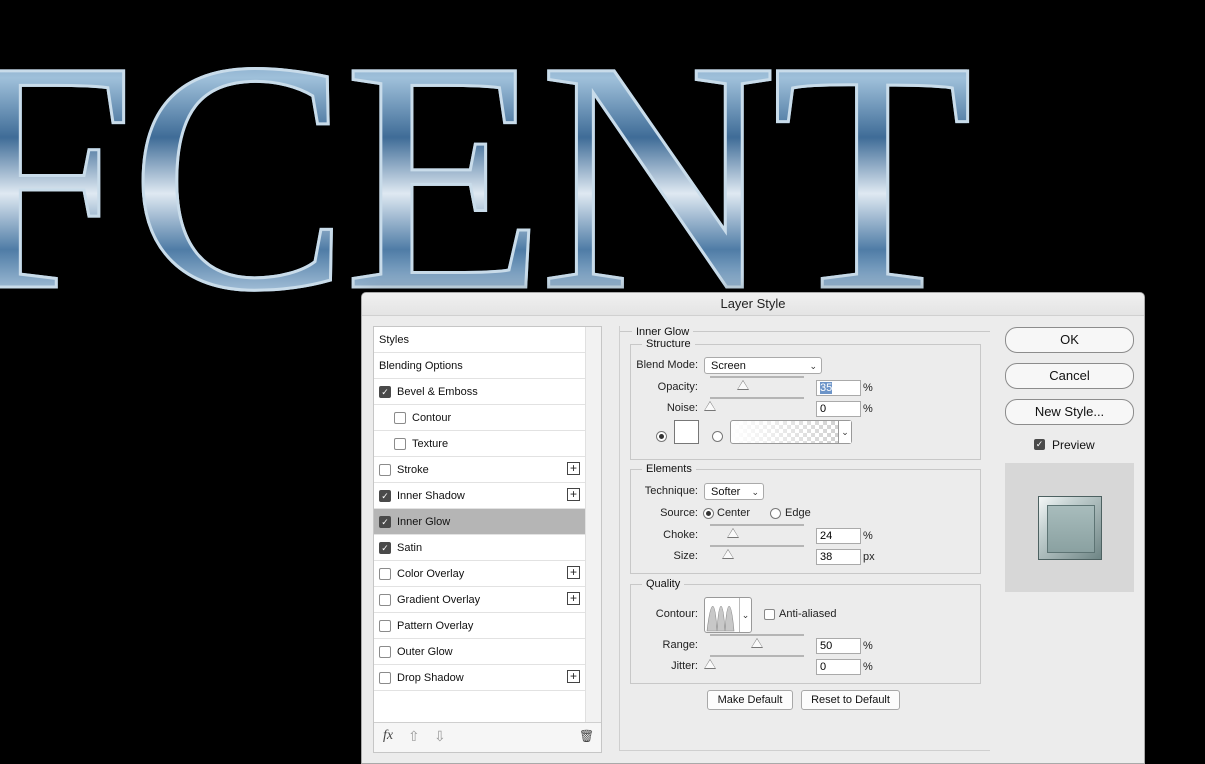 The image size is (1205, 764). What do you see at coordinates (479, 470) in the screenshot?
I see `sidebar-item-stroke: Stroke +` at bounding box center [479, 470].